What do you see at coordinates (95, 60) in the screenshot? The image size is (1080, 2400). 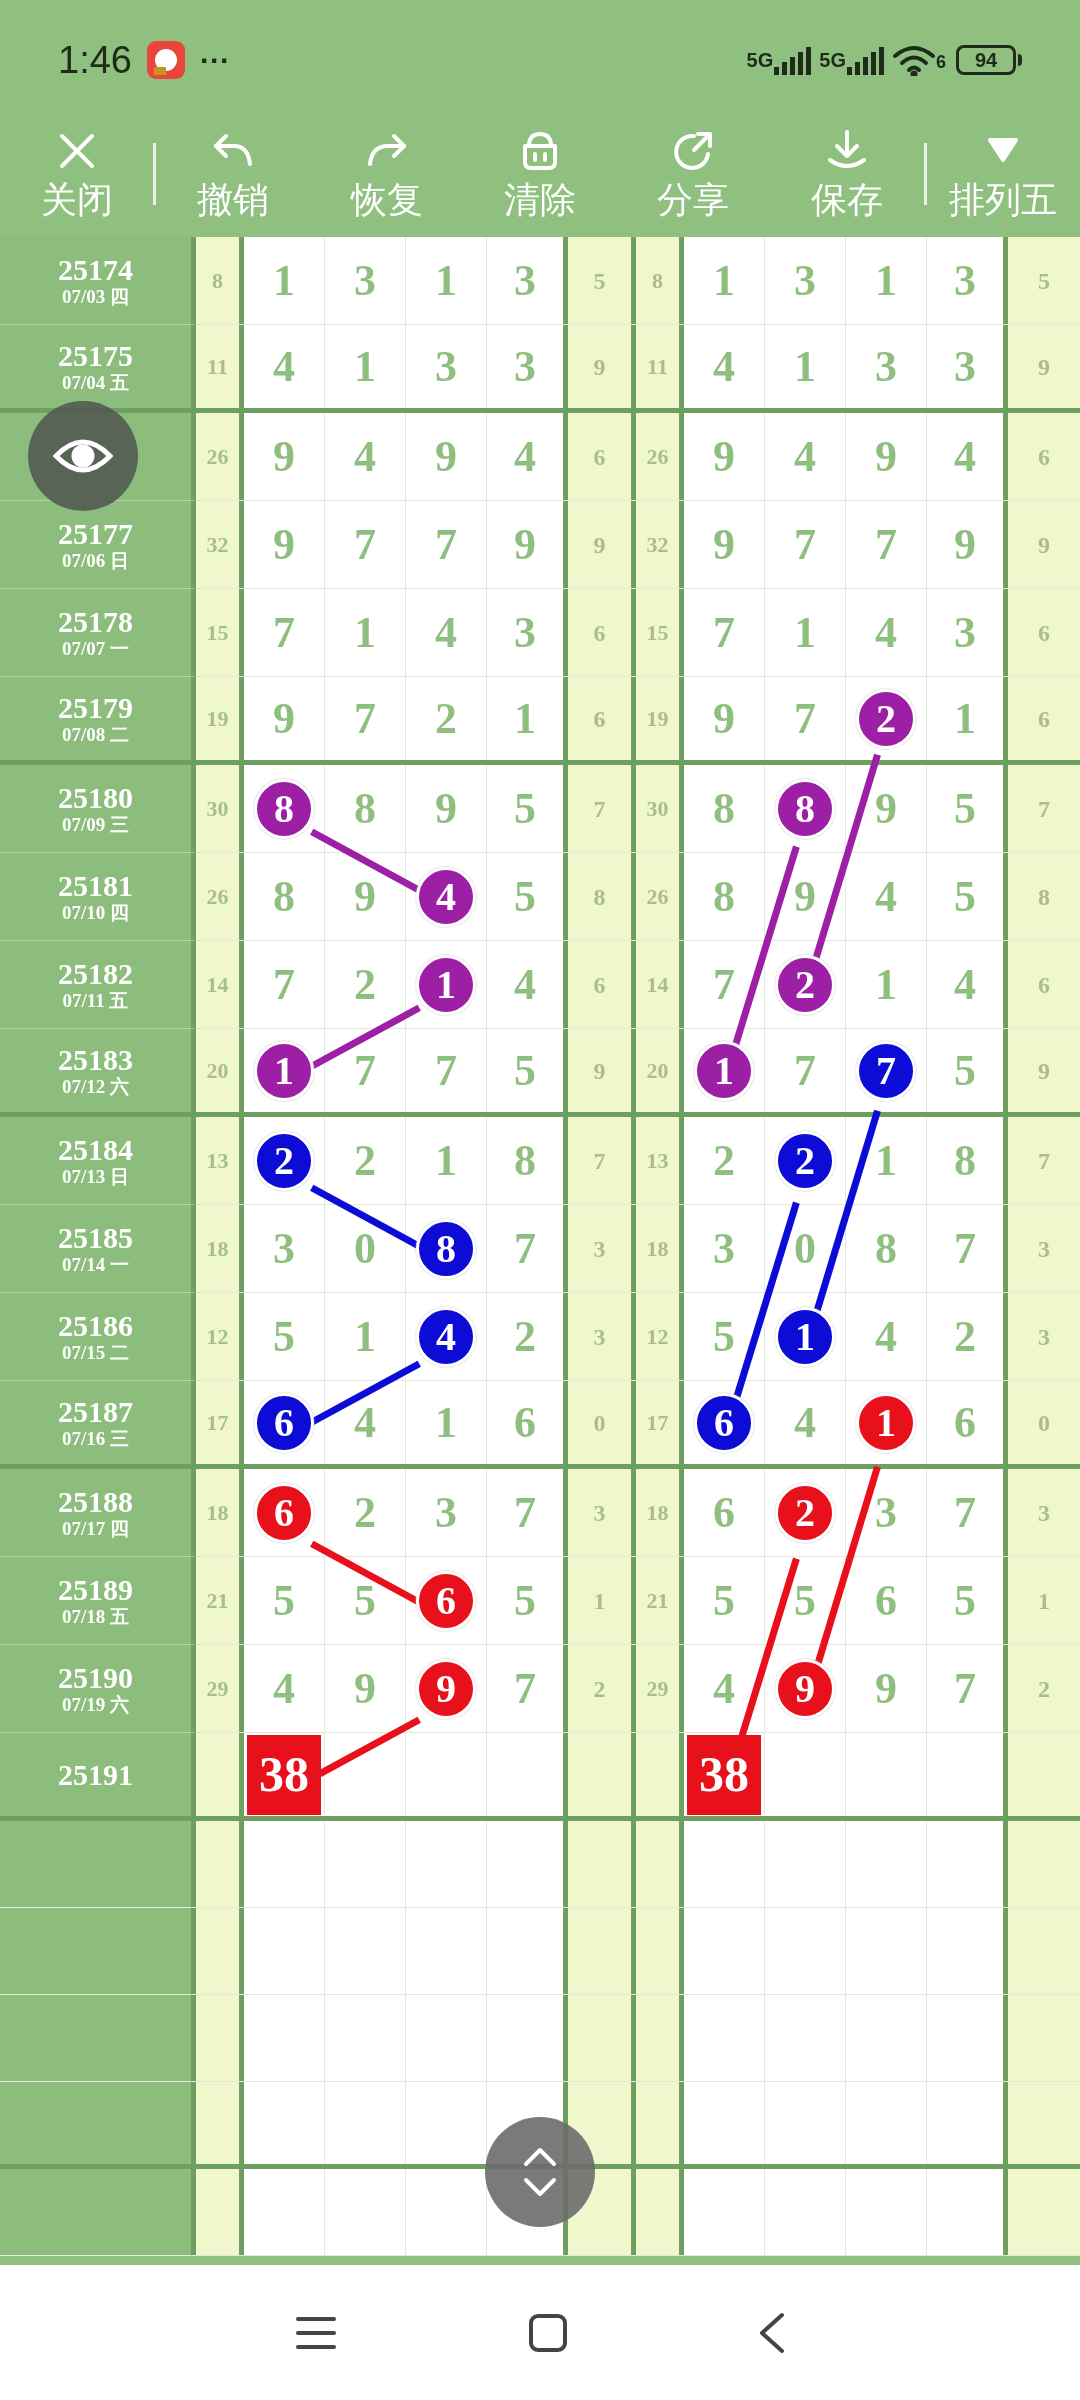 I see `clock-time: 1:46` at bounding box center [95, 60].